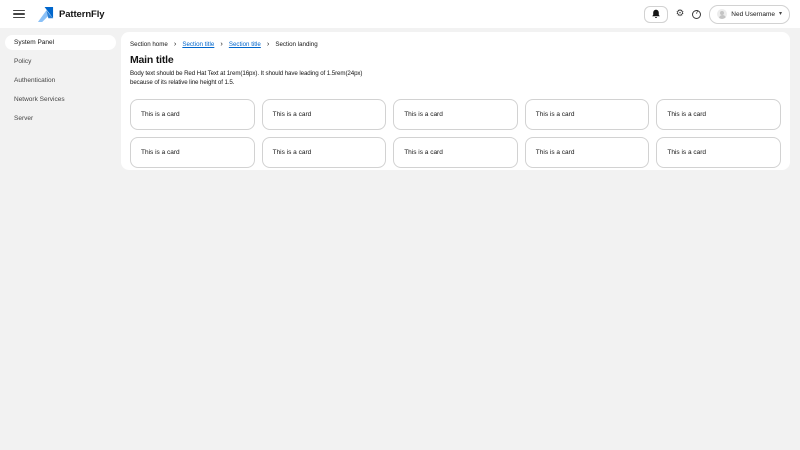 This screenshot has width=800, height=450. Describe the element at coordinates (753, 14) in the screenshot. I see `user-name: Ned Username` at that location.